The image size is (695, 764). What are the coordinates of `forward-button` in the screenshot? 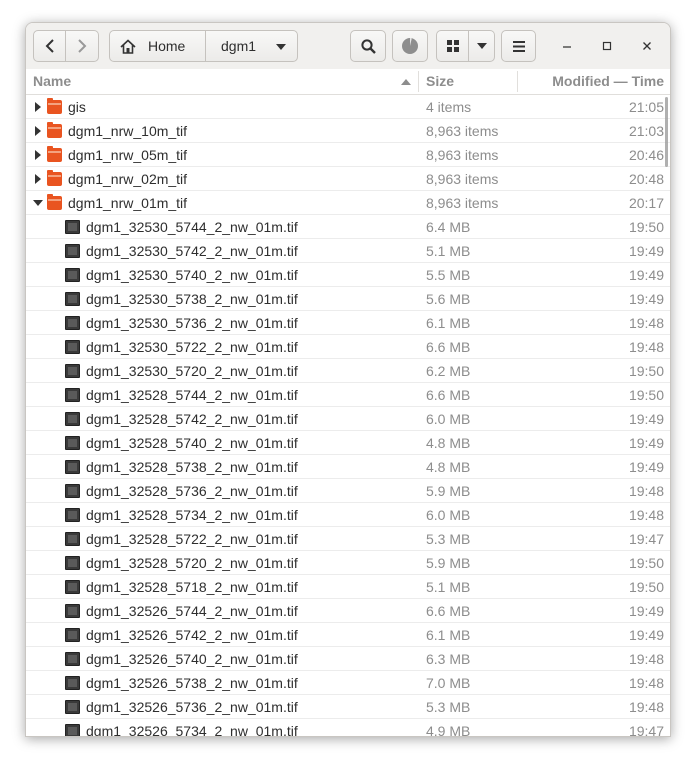 It's located at (82, 46).